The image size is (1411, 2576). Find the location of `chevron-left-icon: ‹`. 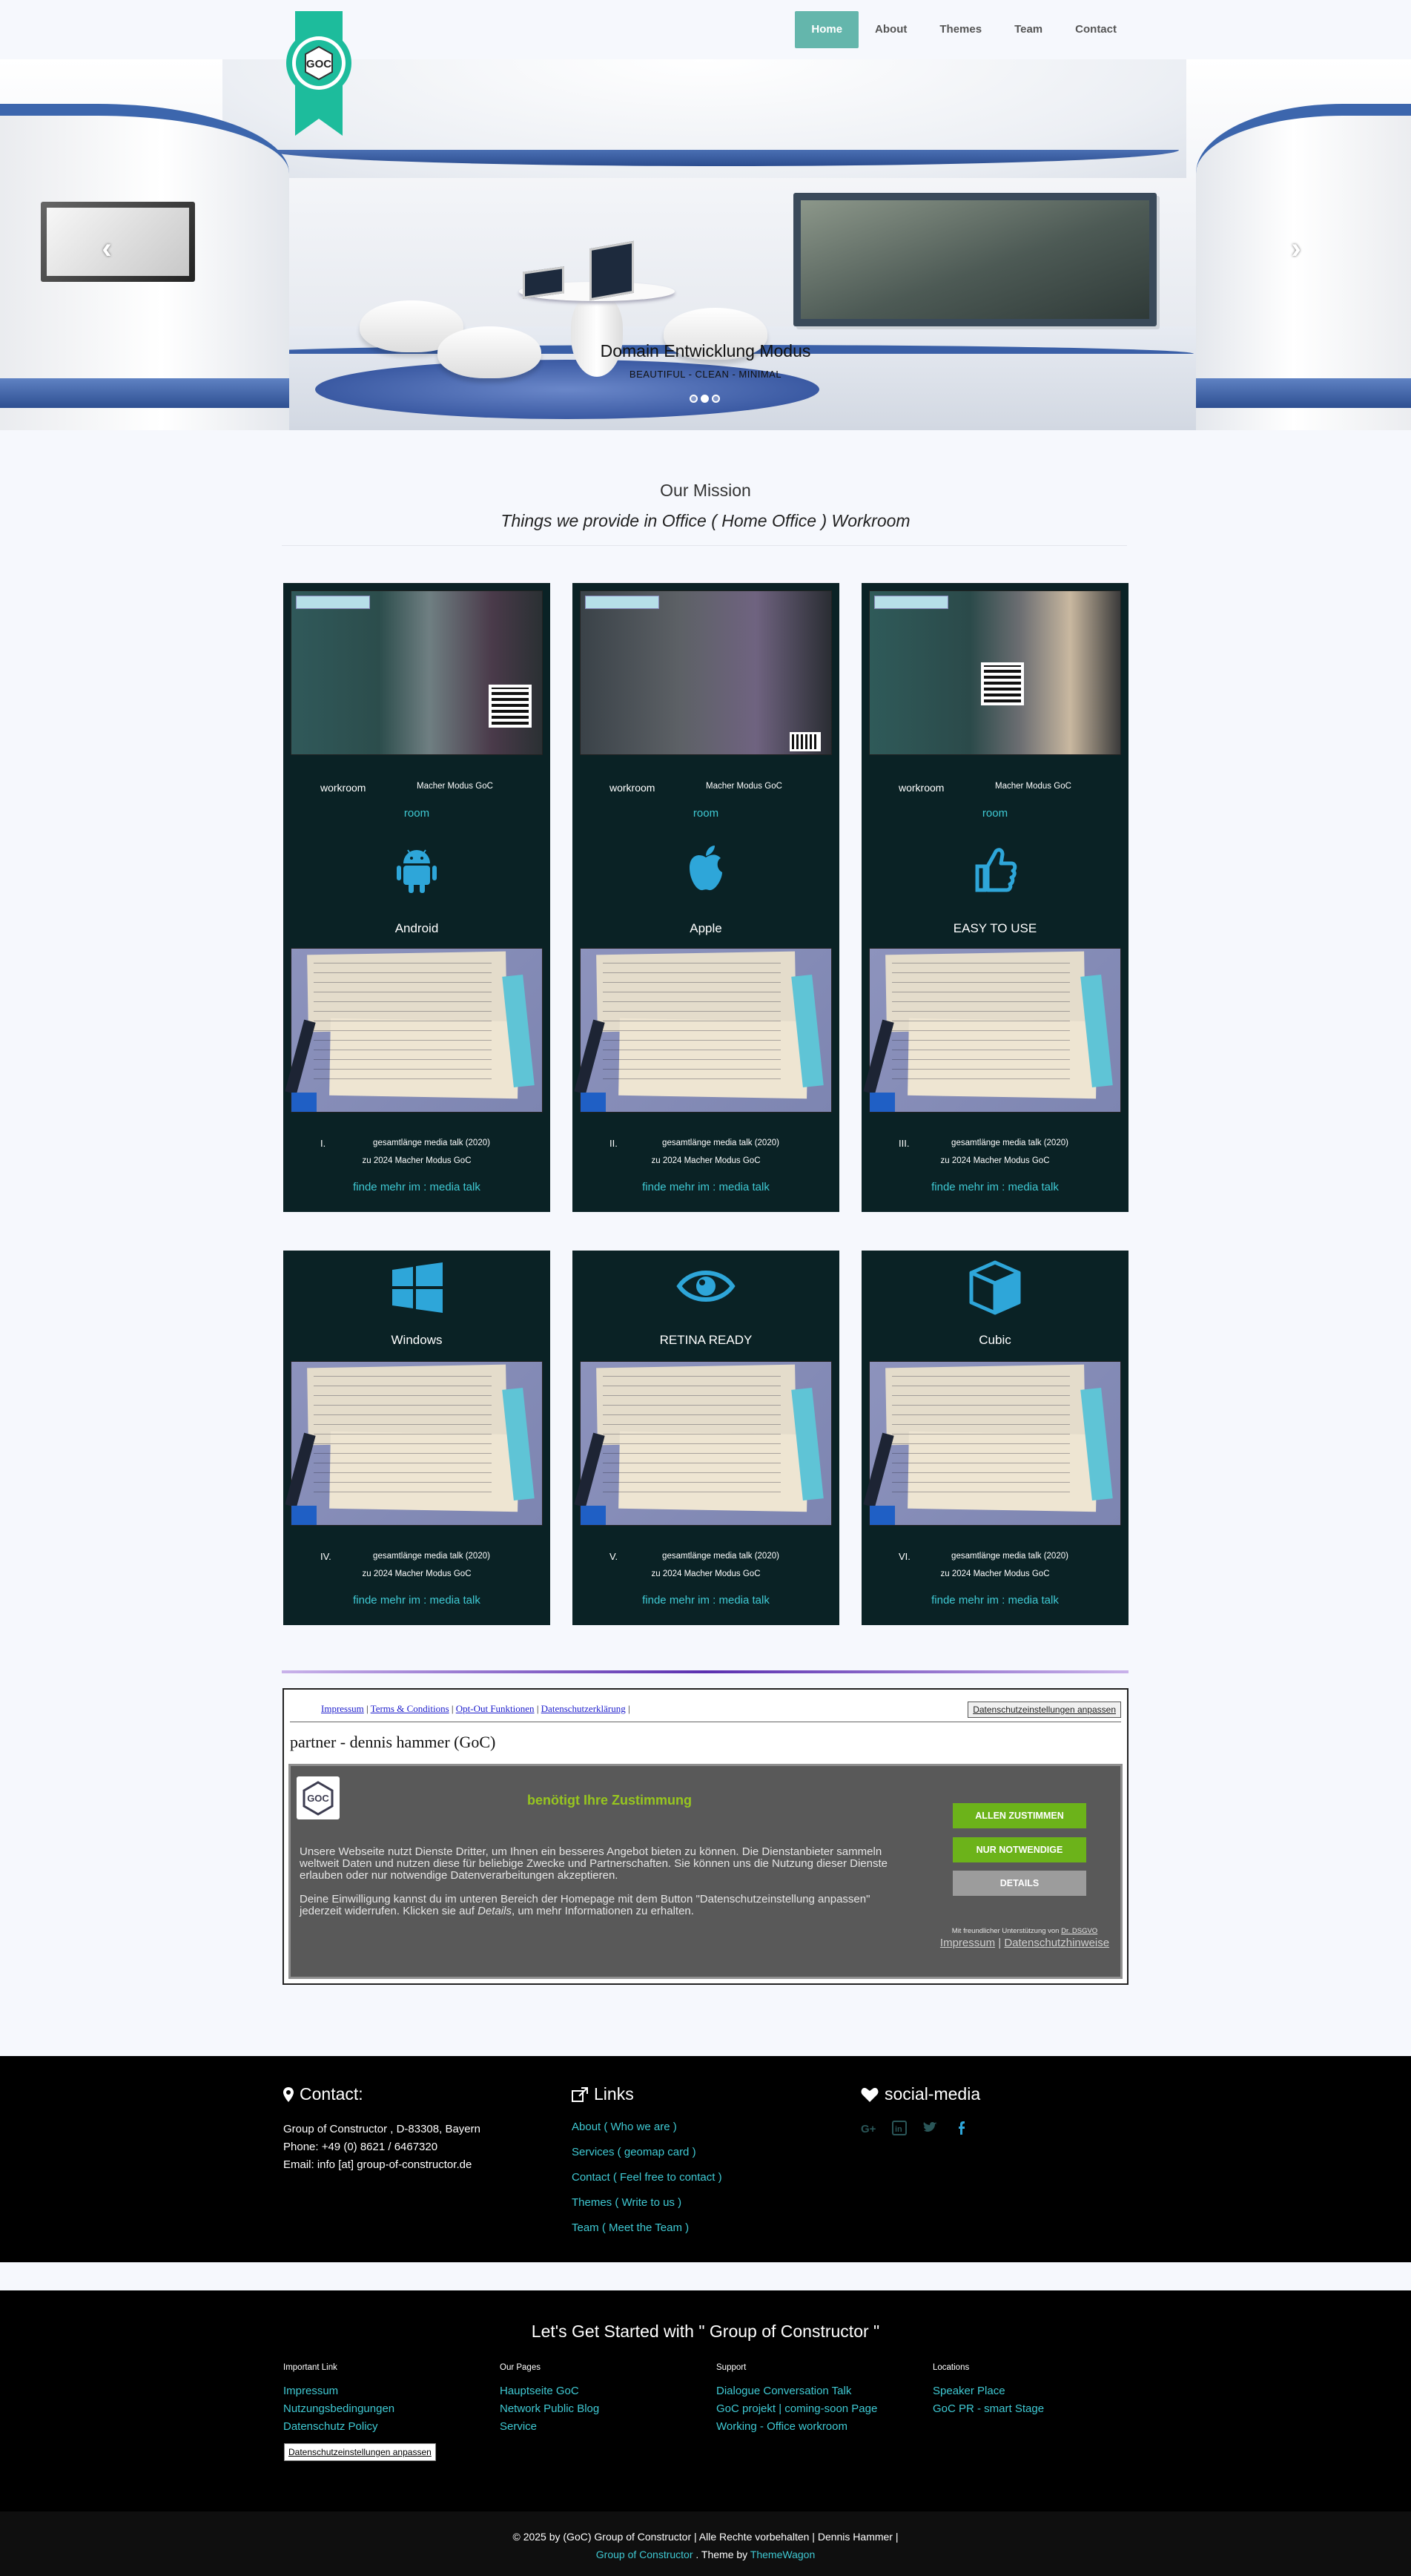

chevron-left-icon: ‹ is located at coordinates (107, 248).